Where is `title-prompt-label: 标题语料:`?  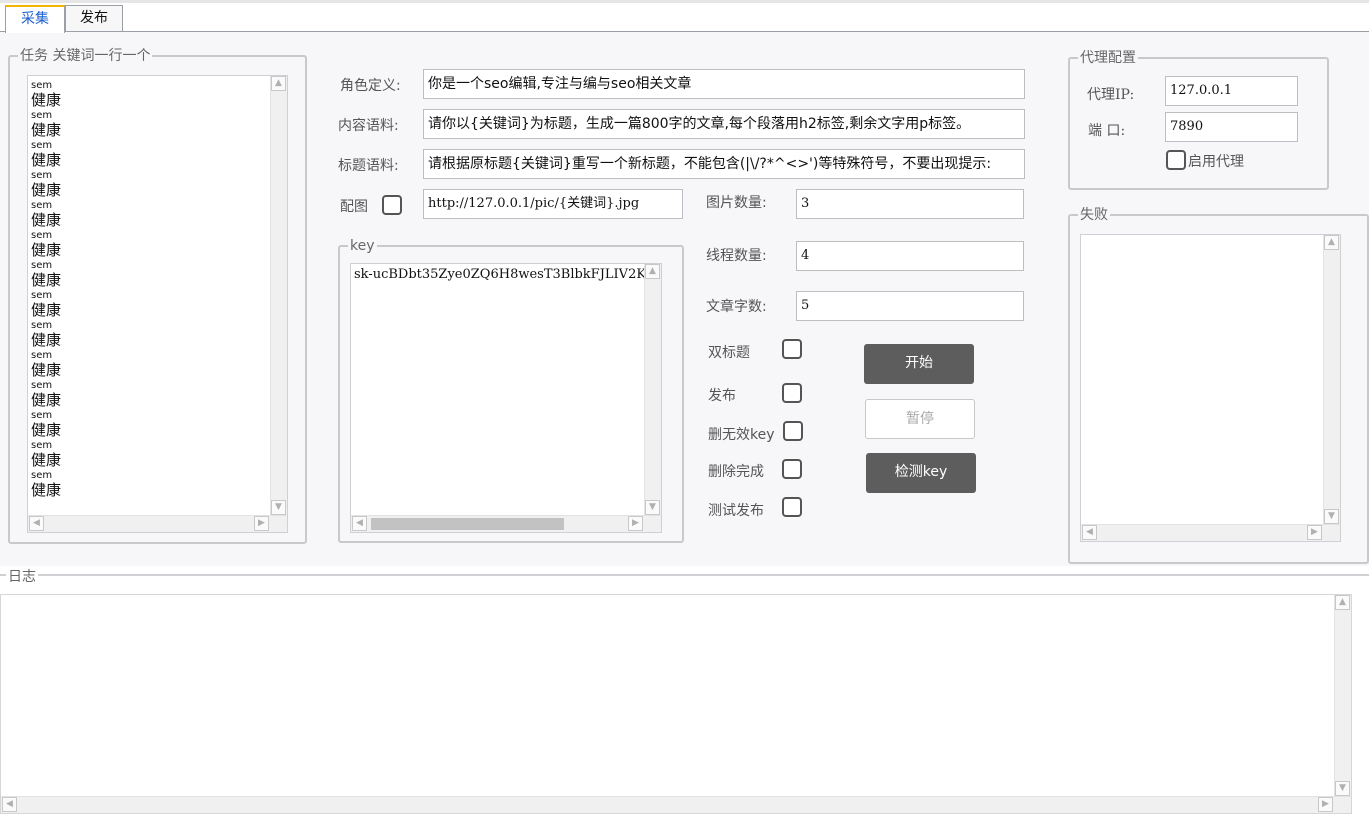 title-prompt-label: 标题语料: is located at coordinates (368, 166).